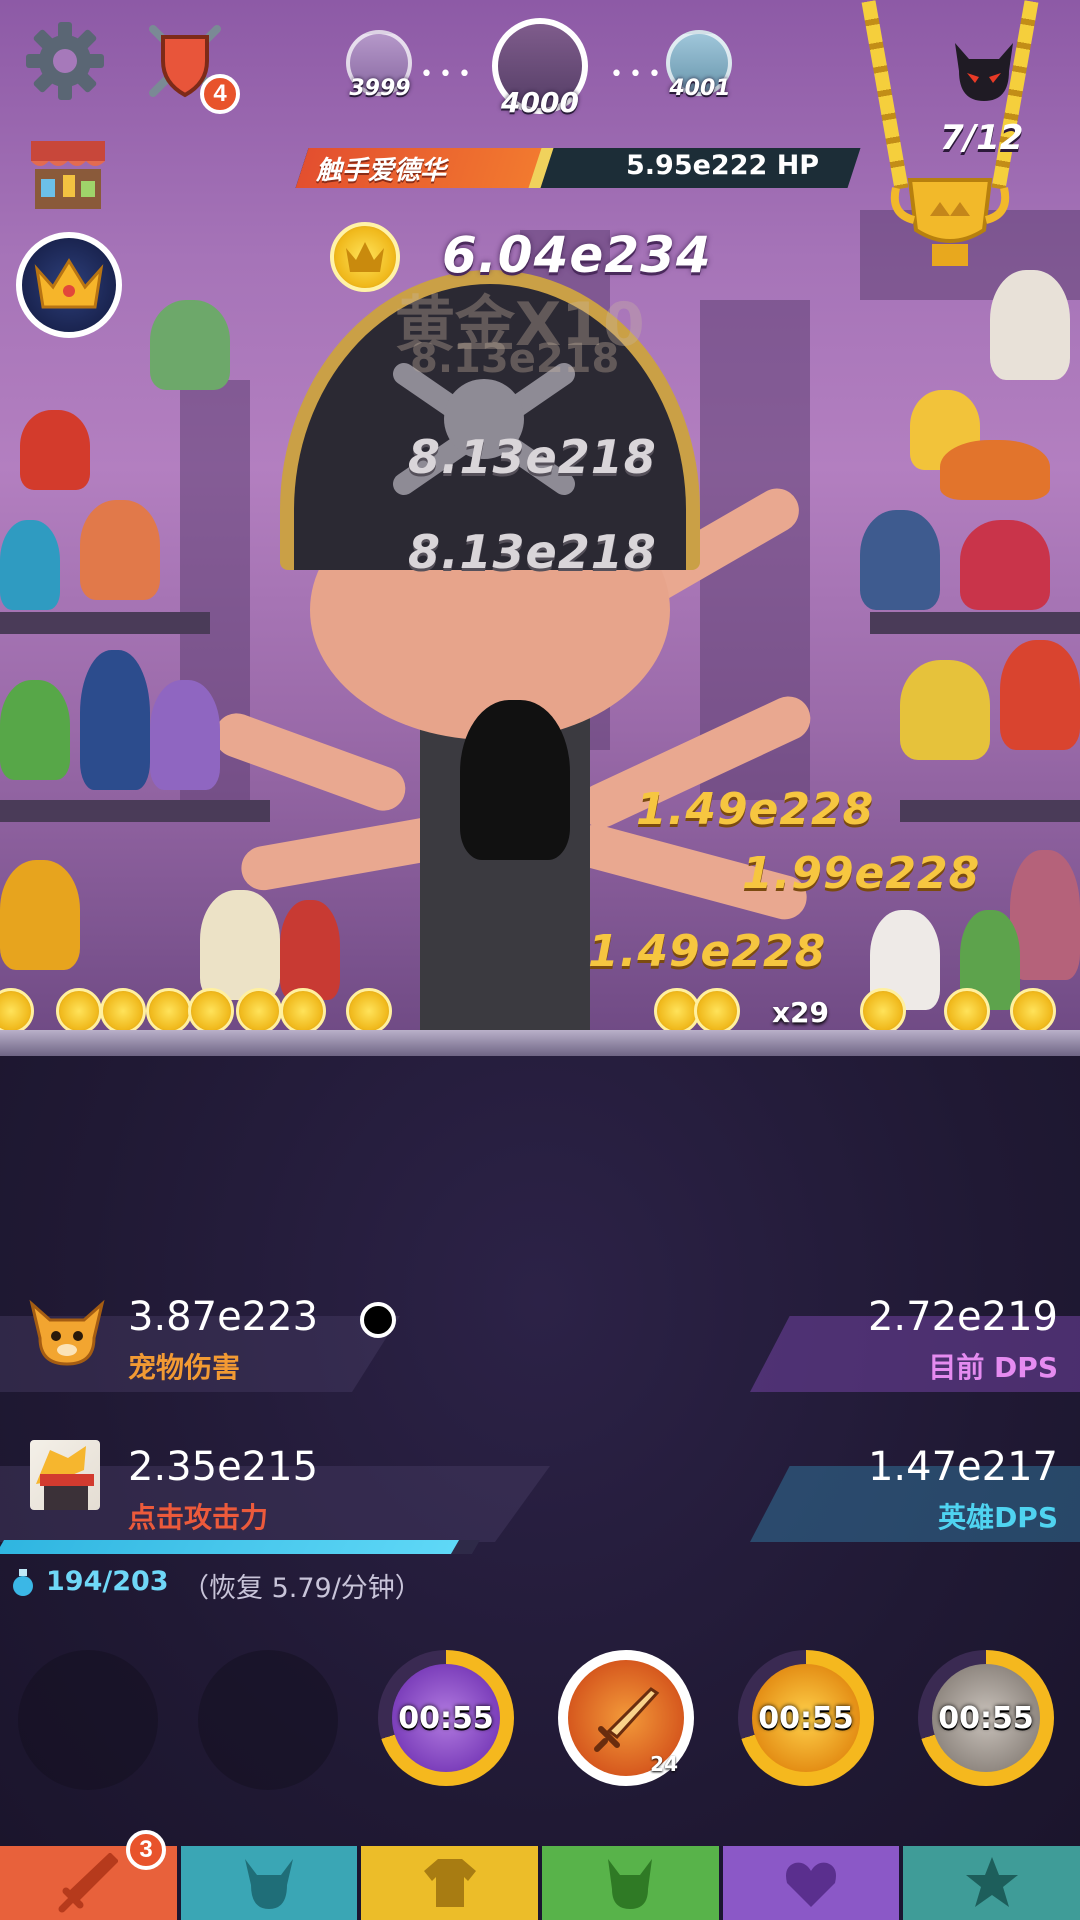 The image size is (1080, 1920). What do you see at coordinates (135, 811) in the screenshot?
I see `left-ledge` at bounding box center [135, 811].